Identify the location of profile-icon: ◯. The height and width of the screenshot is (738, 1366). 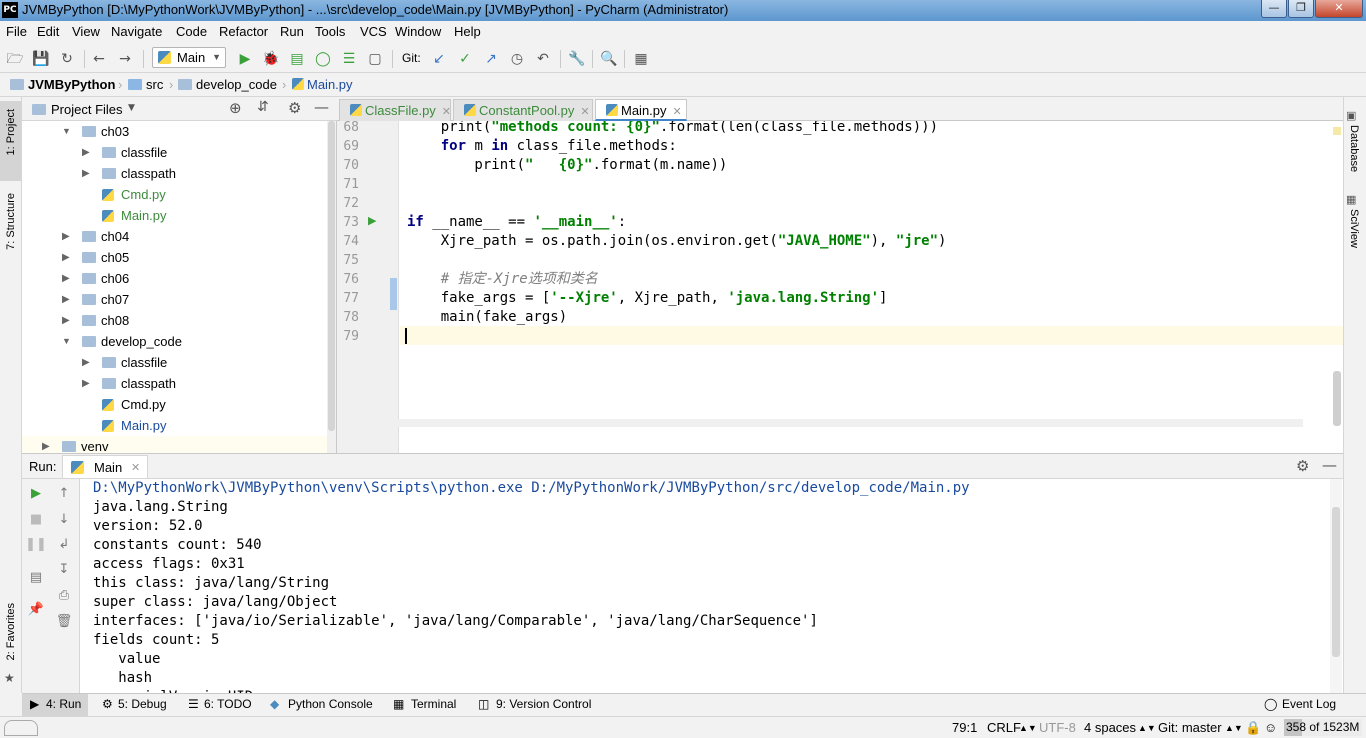
(323, 59).